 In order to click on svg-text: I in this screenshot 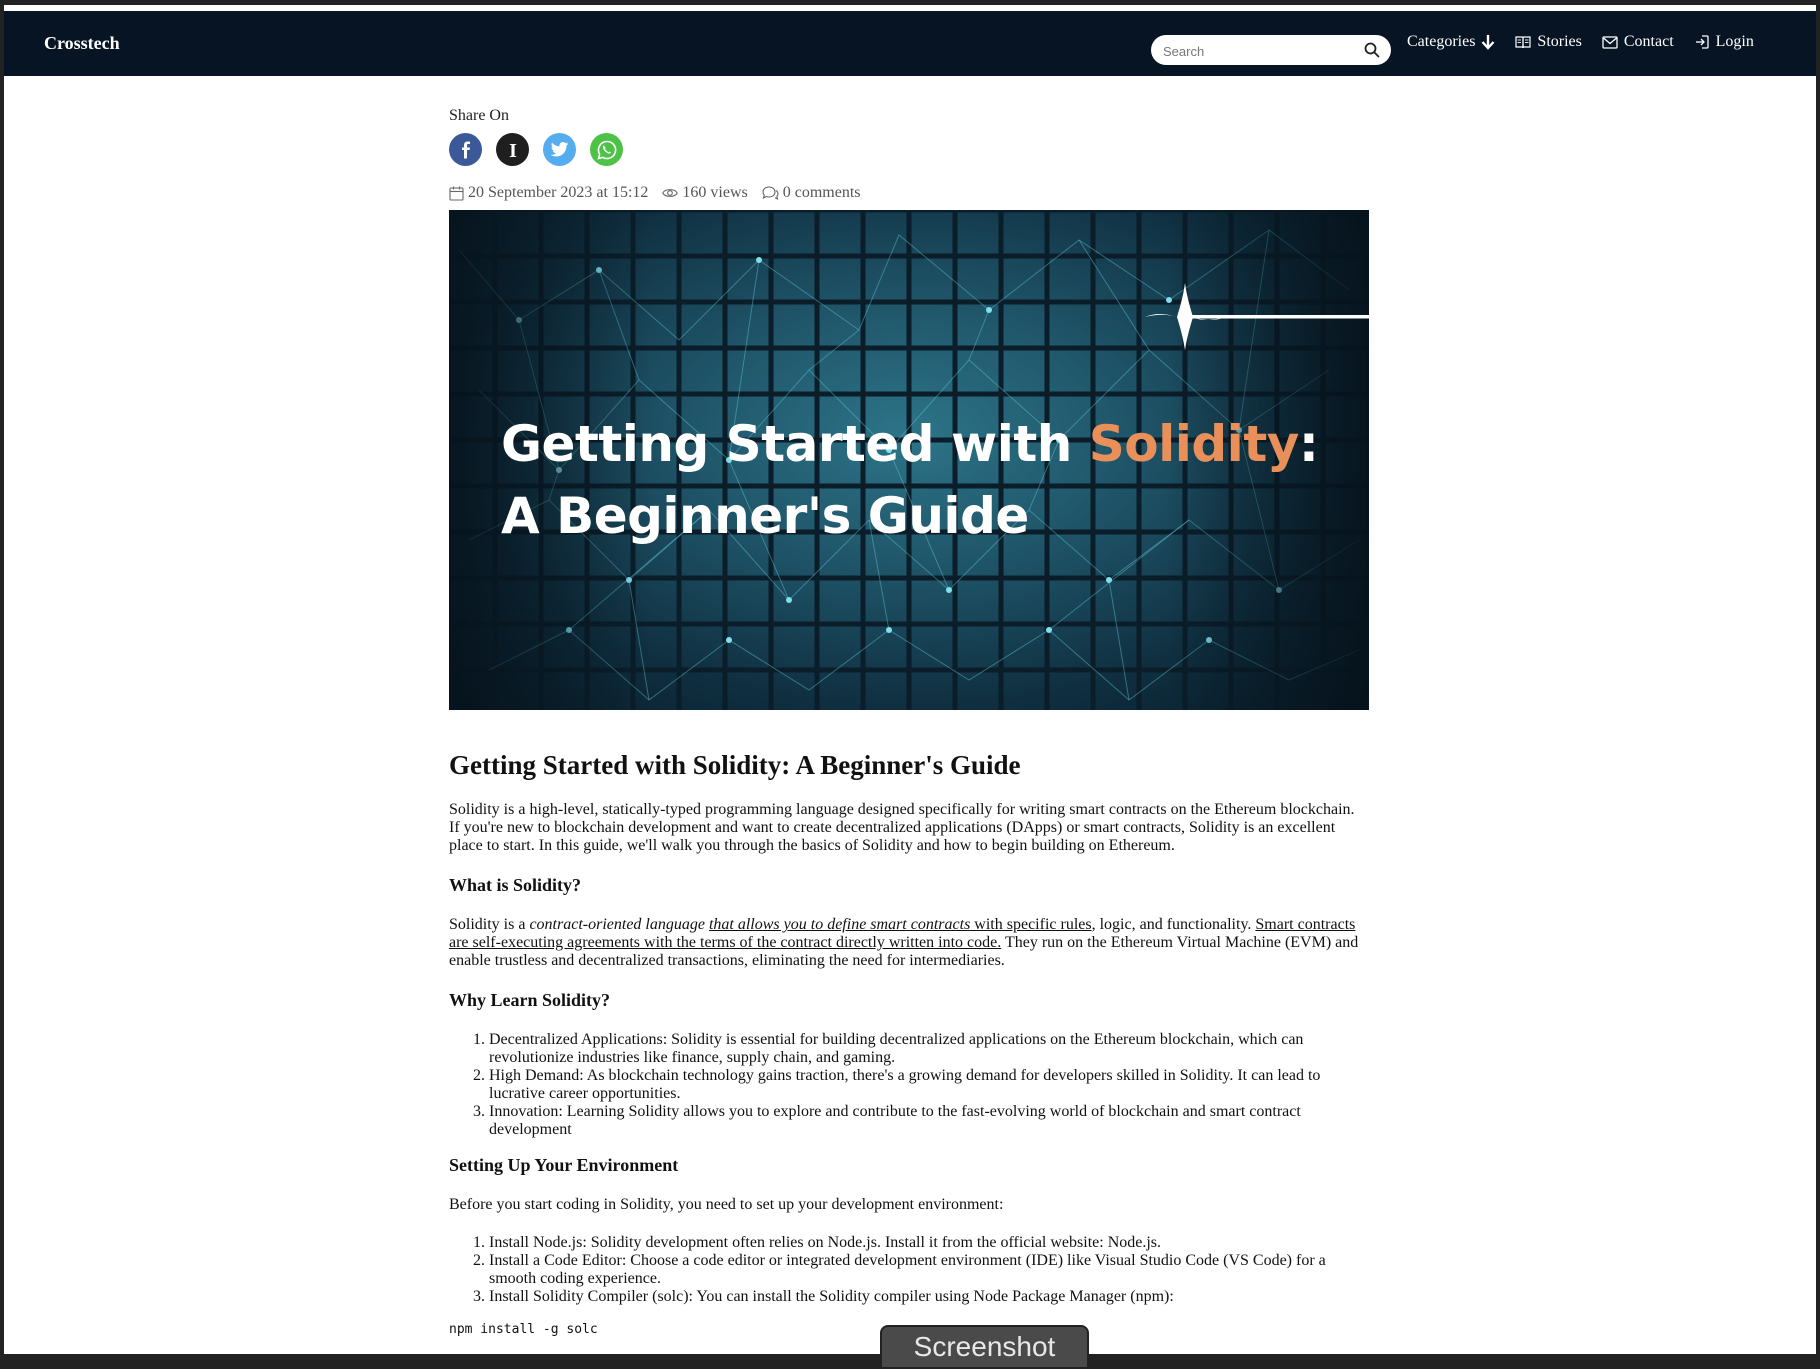, I will do `click(513, 150)`.